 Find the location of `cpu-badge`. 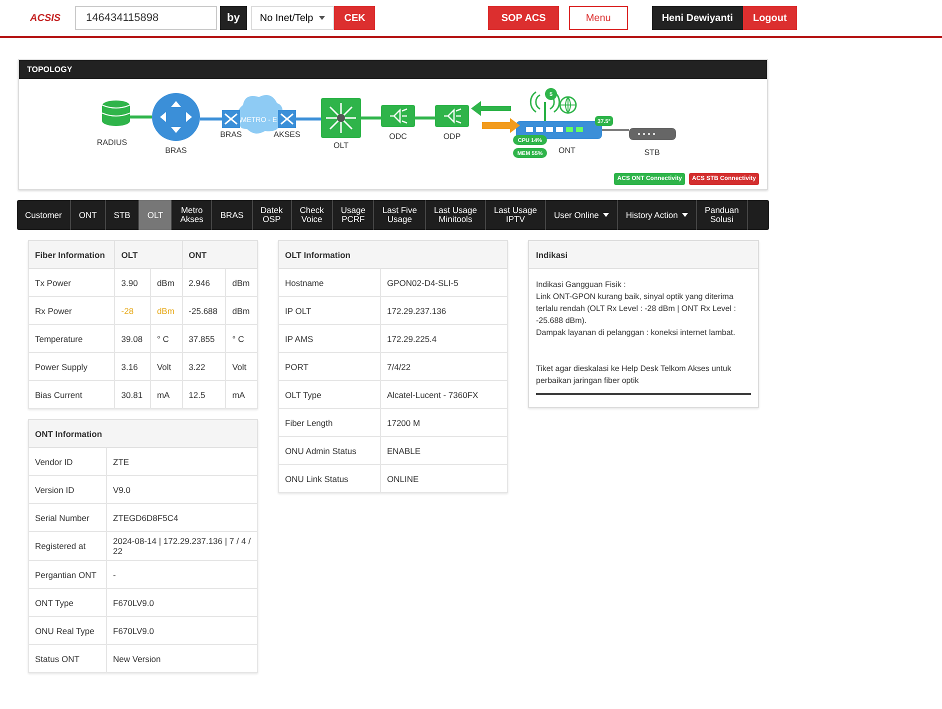

cpu-badge is located at coordinates (530, 140).